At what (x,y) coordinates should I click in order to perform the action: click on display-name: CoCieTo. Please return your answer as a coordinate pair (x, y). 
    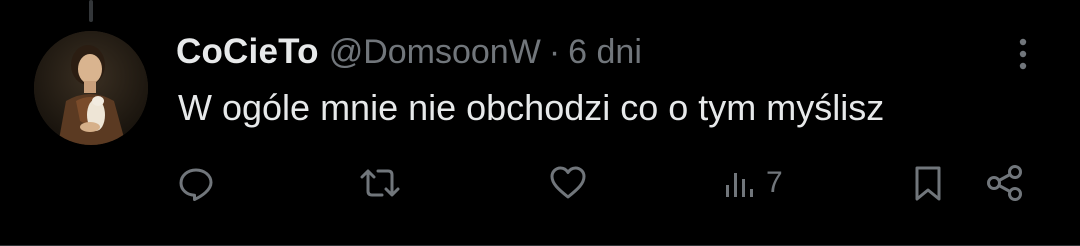
    Looking at the image, I should click on (247, 52).